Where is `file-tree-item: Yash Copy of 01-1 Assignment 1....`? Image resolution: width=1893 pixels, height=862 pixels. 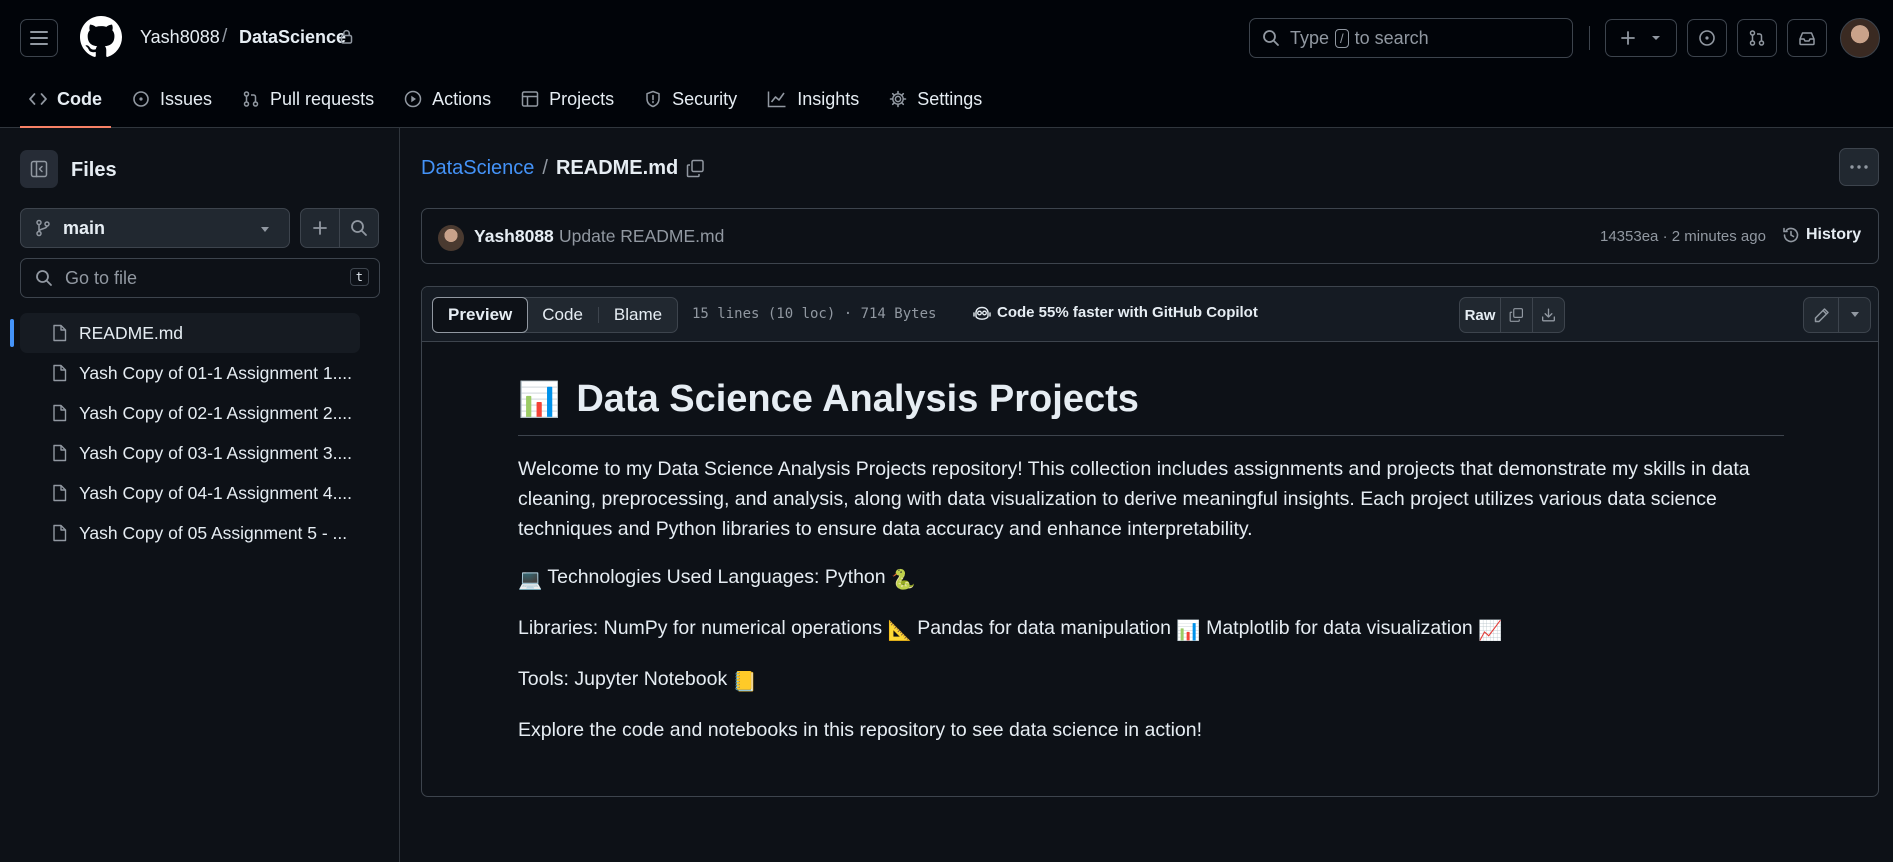 file-tree-item: Yash Copy of 01-1 Assignment 1.... is located at coordinates (190, 373).